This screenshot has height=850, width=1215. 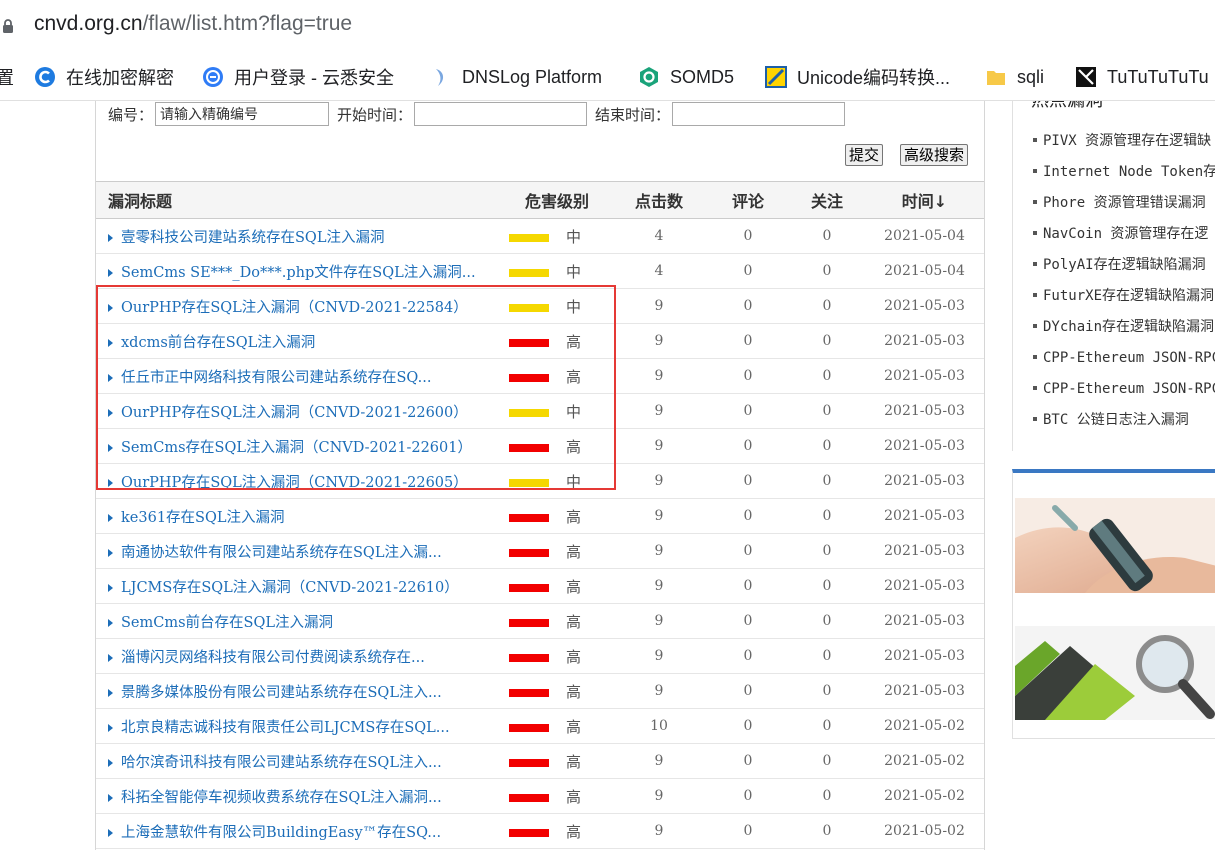 What do you see at coordinates (827, 200) in the screenshot?
I see `col-follows-header: 关注` at bounding box center [827, 200].